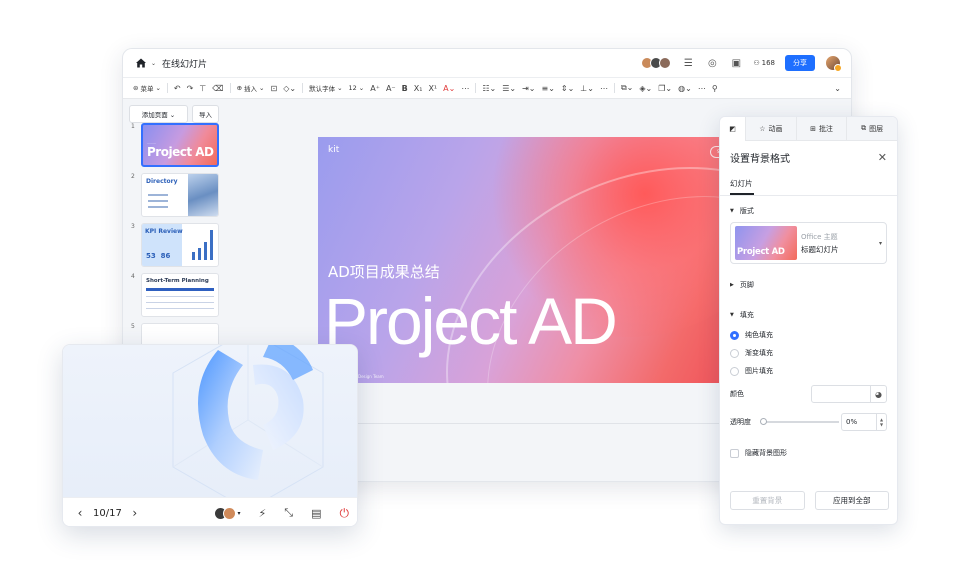 The image size is (960, 576). I want to click on power-icon: ⏻, so click(345, 513).